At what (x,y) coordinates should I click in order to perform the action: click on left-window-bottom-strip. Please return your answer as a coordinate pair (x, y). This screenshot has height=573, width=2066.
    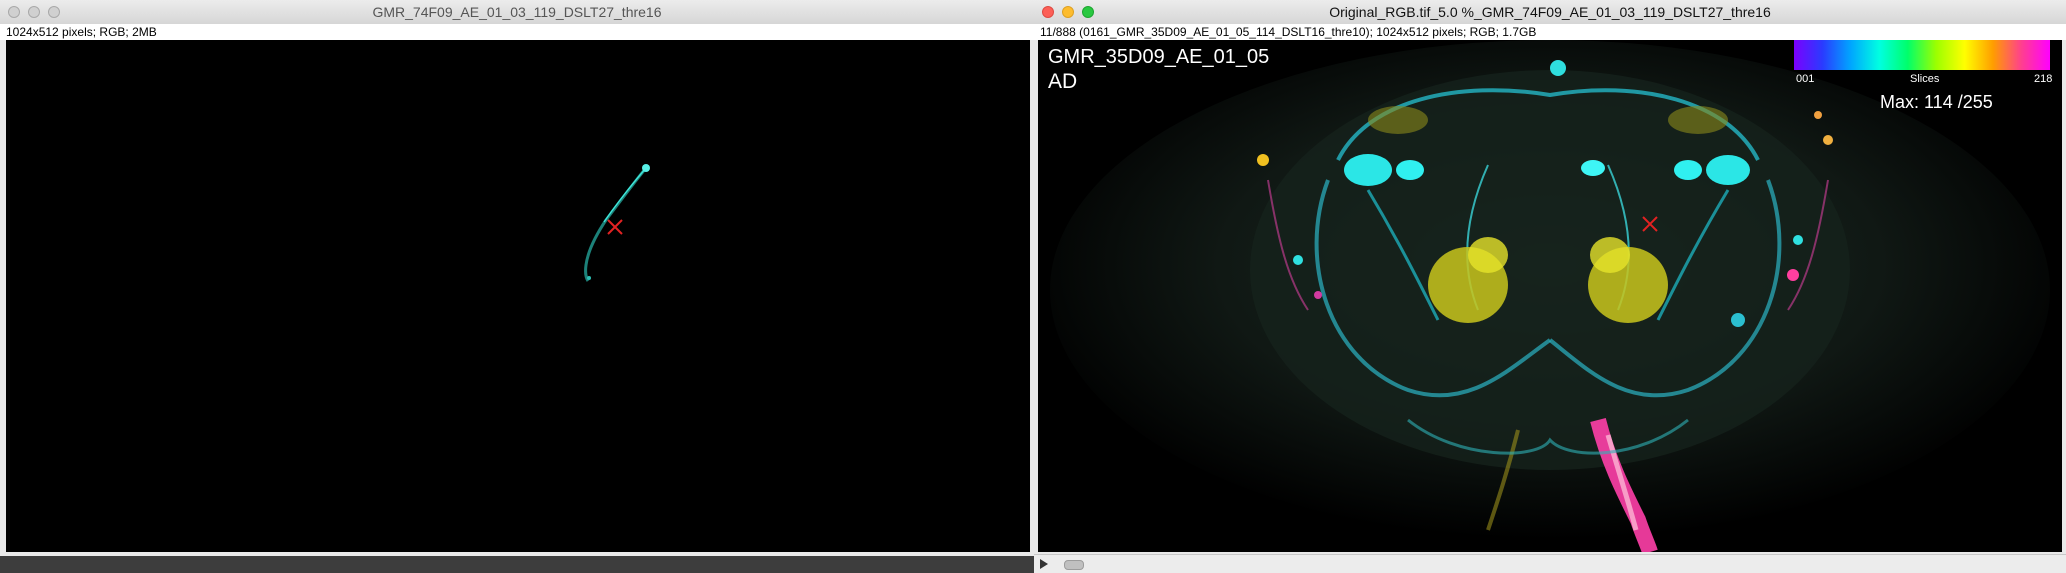
    Looking at the image, I should click on (517, 564).